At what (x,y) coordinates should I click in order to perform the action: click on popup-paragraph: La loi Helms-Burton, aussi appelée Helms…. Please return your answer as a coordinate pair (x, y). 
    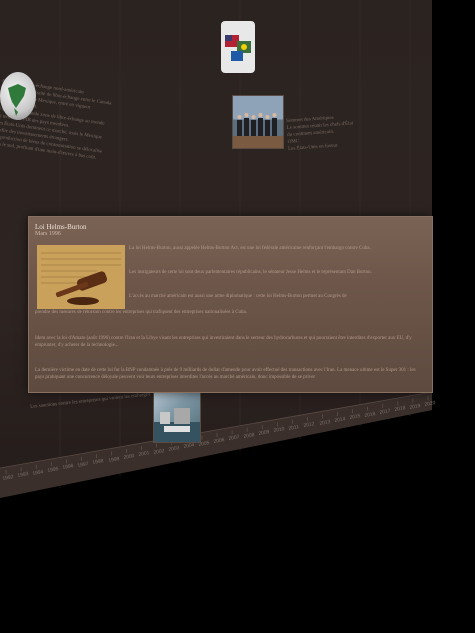
    Looking at the image, I should click on (250, 248).